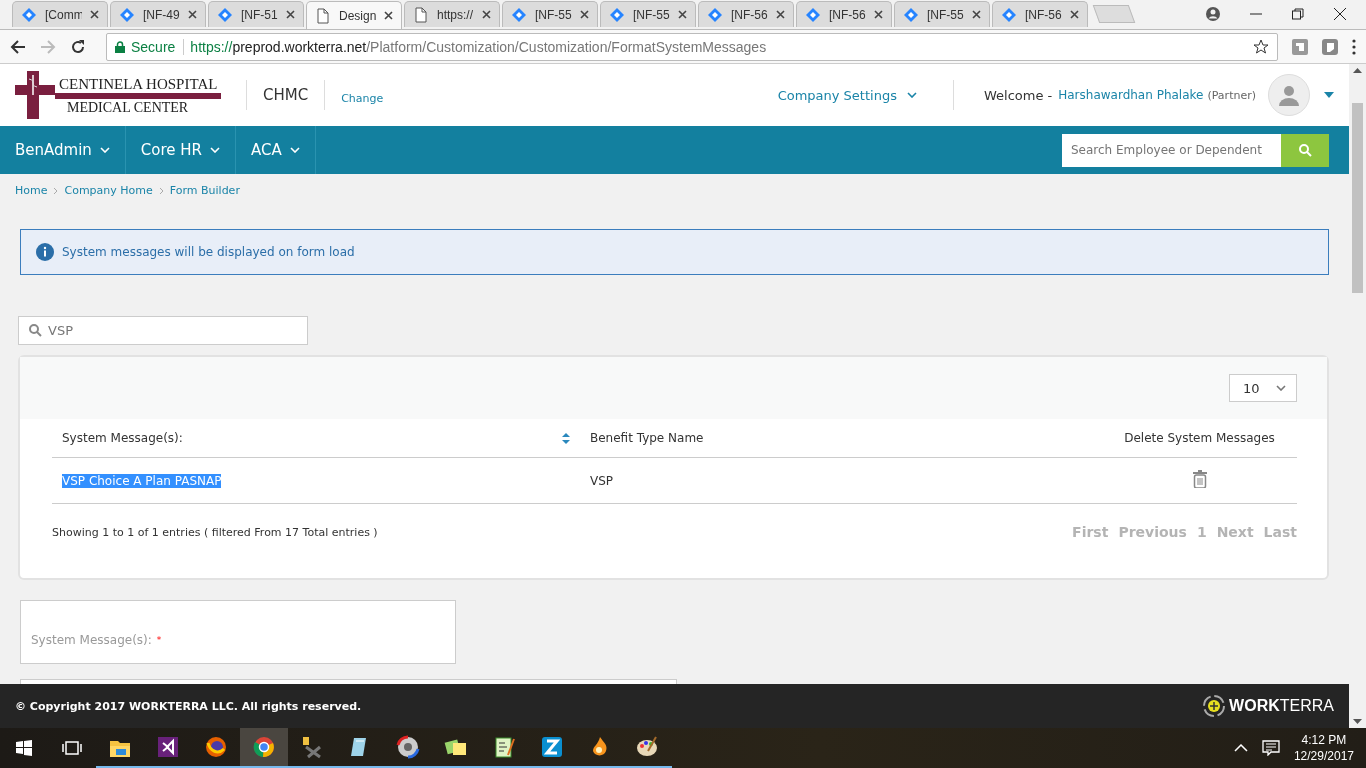  Describe the element at coordinates (158, 14) in the screenshot. I see `browser-tab: [NF-49` at that location.